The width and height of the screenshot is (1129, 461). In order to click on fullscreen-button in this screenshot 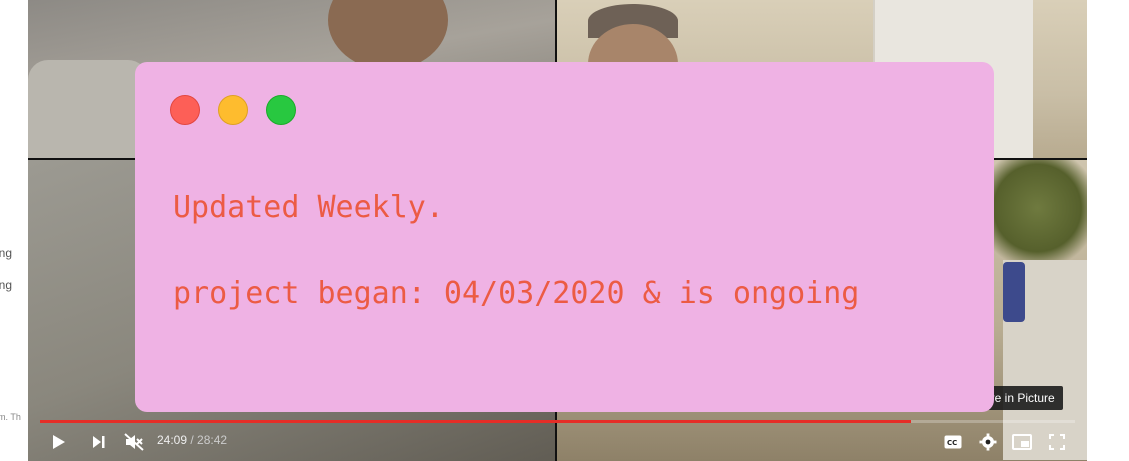, I will do `click(1057, 442)`.